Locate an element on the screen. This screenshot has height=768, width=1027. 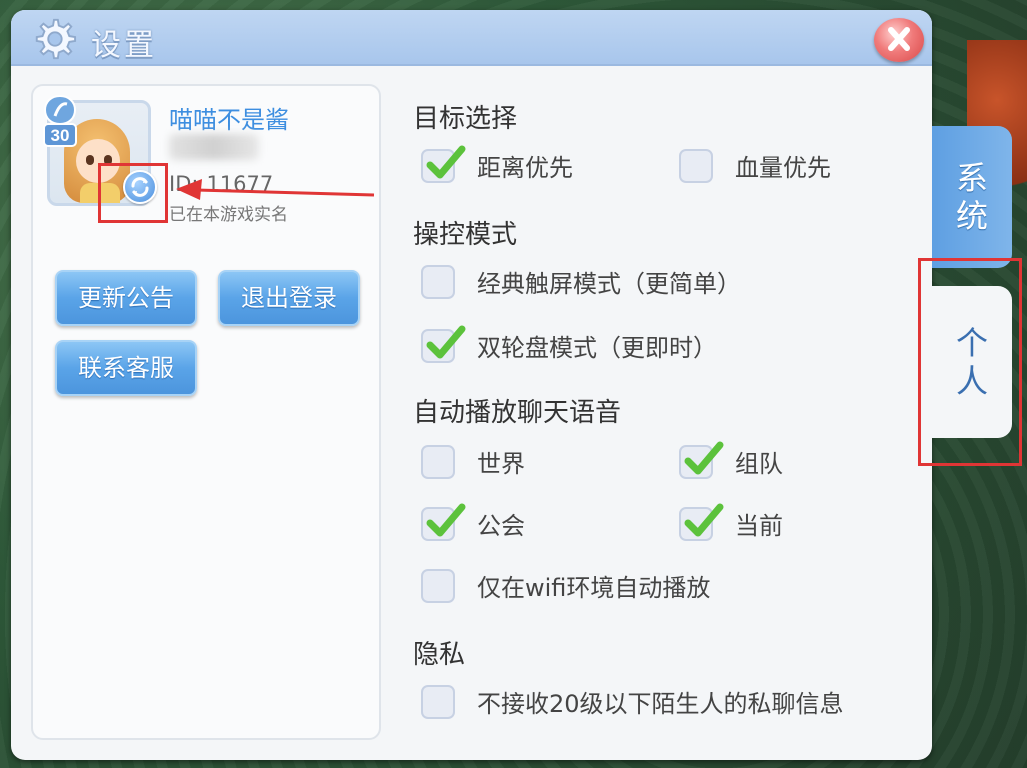
tab-system-label: 系 is located at coordinates (971, 178).